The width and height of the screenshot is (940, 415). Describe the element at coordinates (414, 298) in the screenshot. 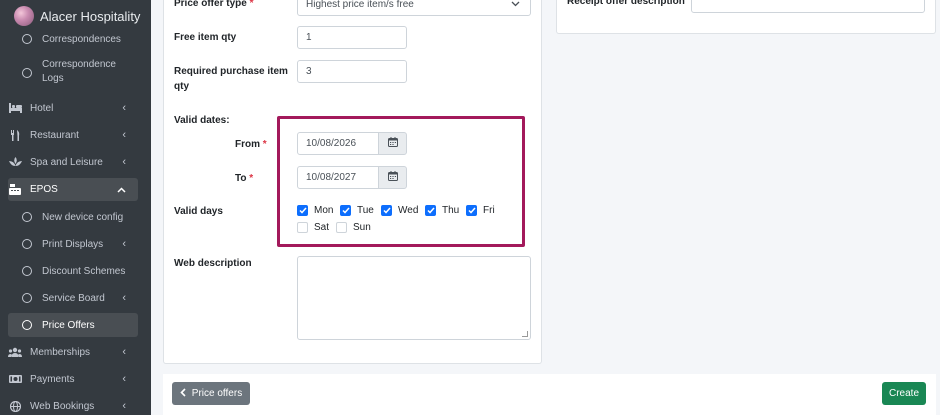

I see `web-description-textarea` at that location.